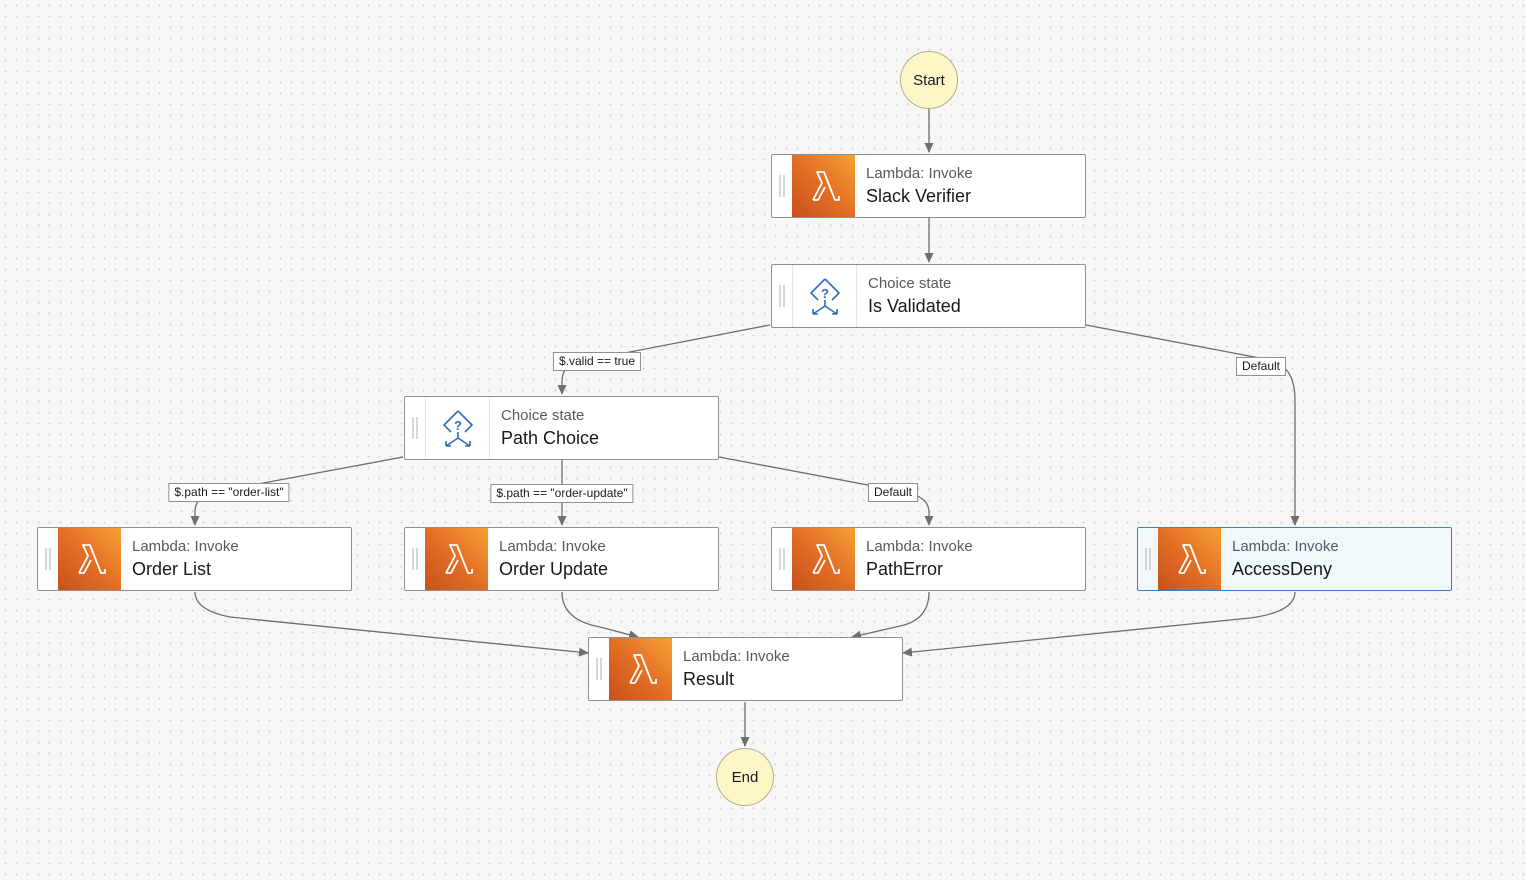 The image size is (1526, 880). I want to click on edge-path-error-to-result, so click(890, 615).